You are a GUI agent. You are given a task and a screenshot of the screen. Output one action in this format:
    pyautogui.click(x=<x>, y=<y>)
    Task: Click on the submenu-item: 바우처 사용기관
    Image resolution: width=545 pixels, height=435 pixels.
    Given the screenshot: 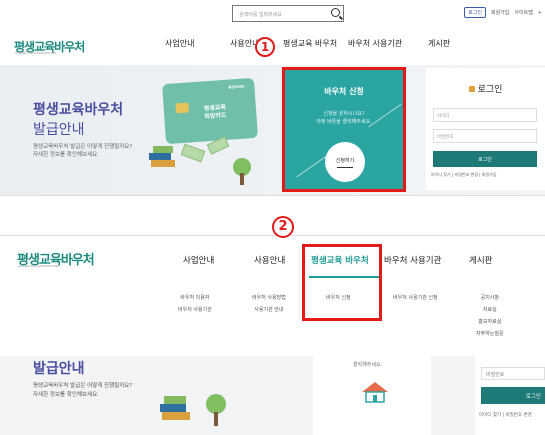 What is the action you would take?
    pyautogui.click(x=195, y=310)
    